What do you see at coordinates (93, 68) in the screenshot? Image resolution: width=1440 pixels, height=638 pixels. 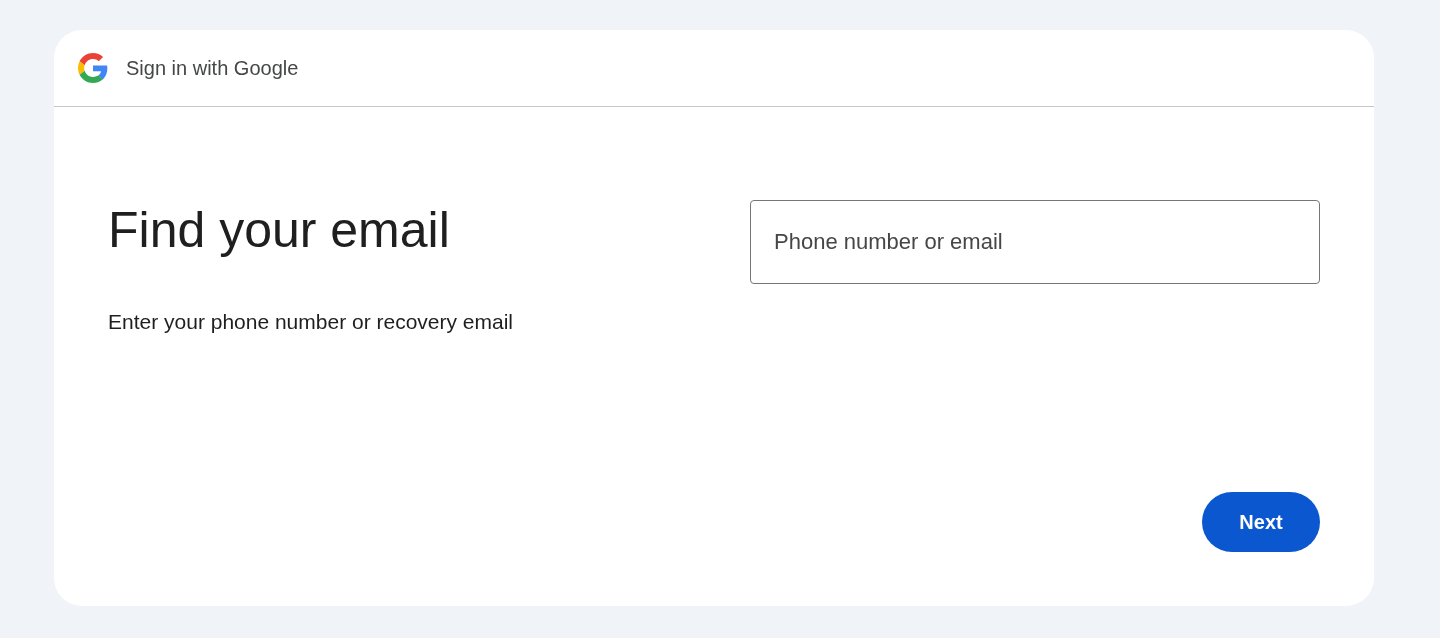 I see `g-logo-icon` at bounding box center [93, 68].